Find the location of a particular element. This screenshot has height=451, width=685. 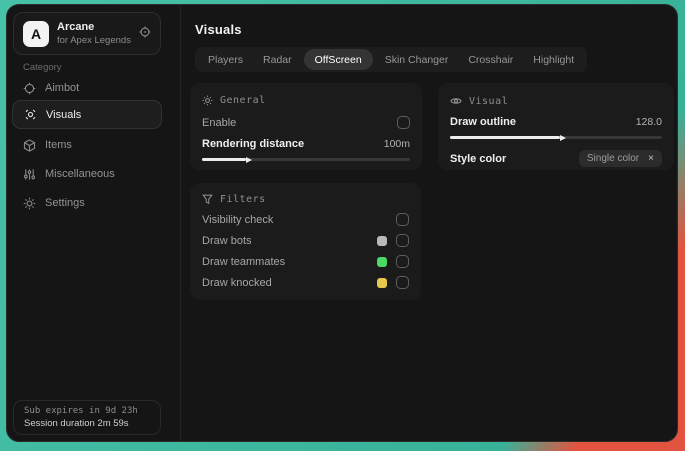

app-subtitle: for Apex Legends is located at coordinates (94, 40).